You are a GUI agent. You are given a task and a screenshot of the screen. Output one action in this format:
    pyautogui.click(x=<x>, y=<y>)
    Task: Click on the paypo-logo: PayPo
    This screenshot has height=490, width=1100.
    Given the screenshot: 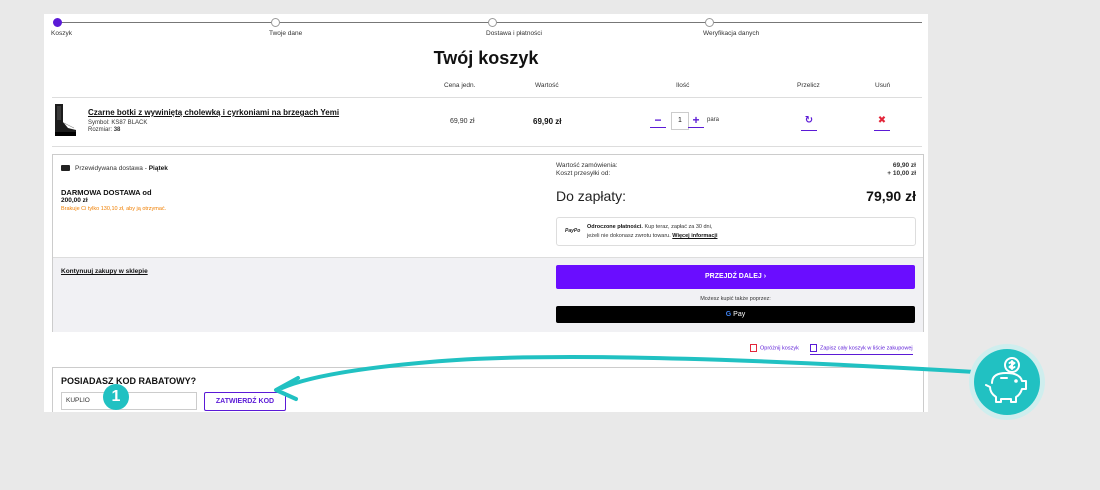 What is the action you would take?
    pyautogui.click(x=573, y=231)
    